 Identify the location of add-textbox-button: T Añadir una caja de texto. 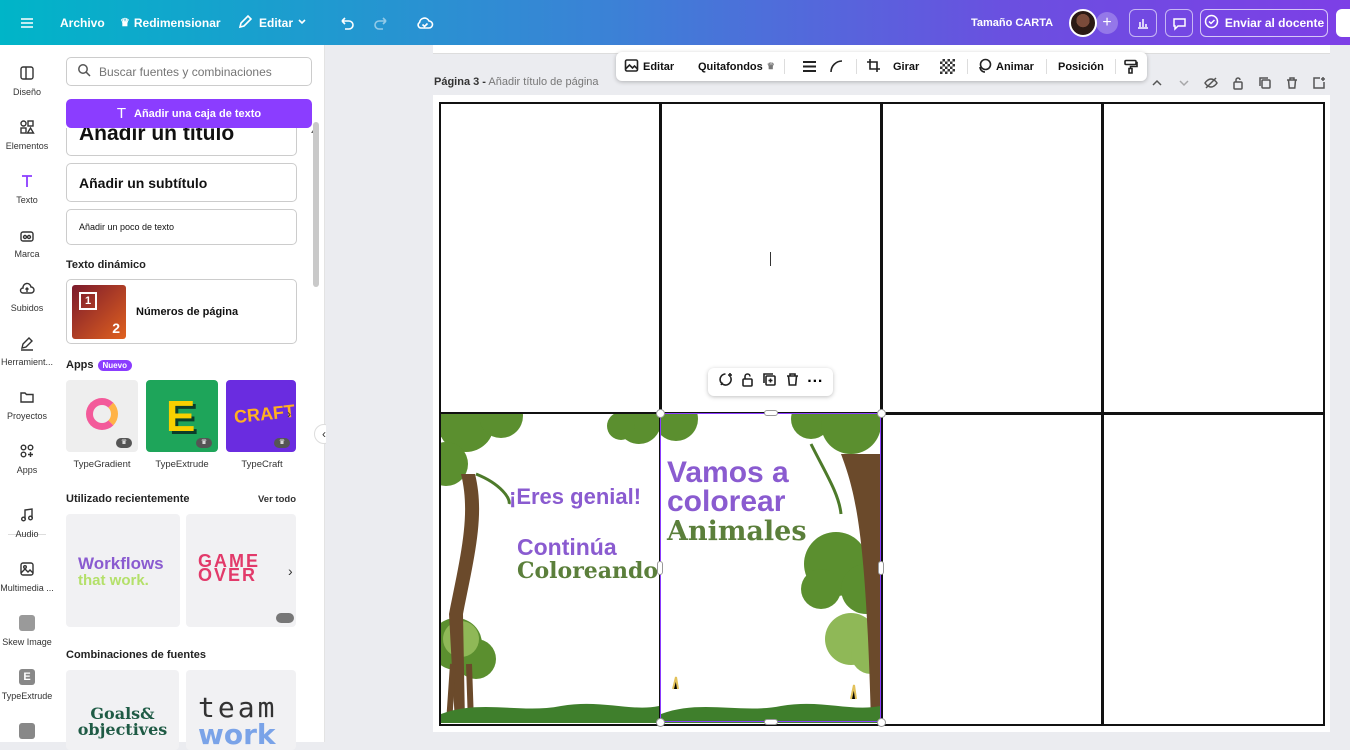
(189, 113).